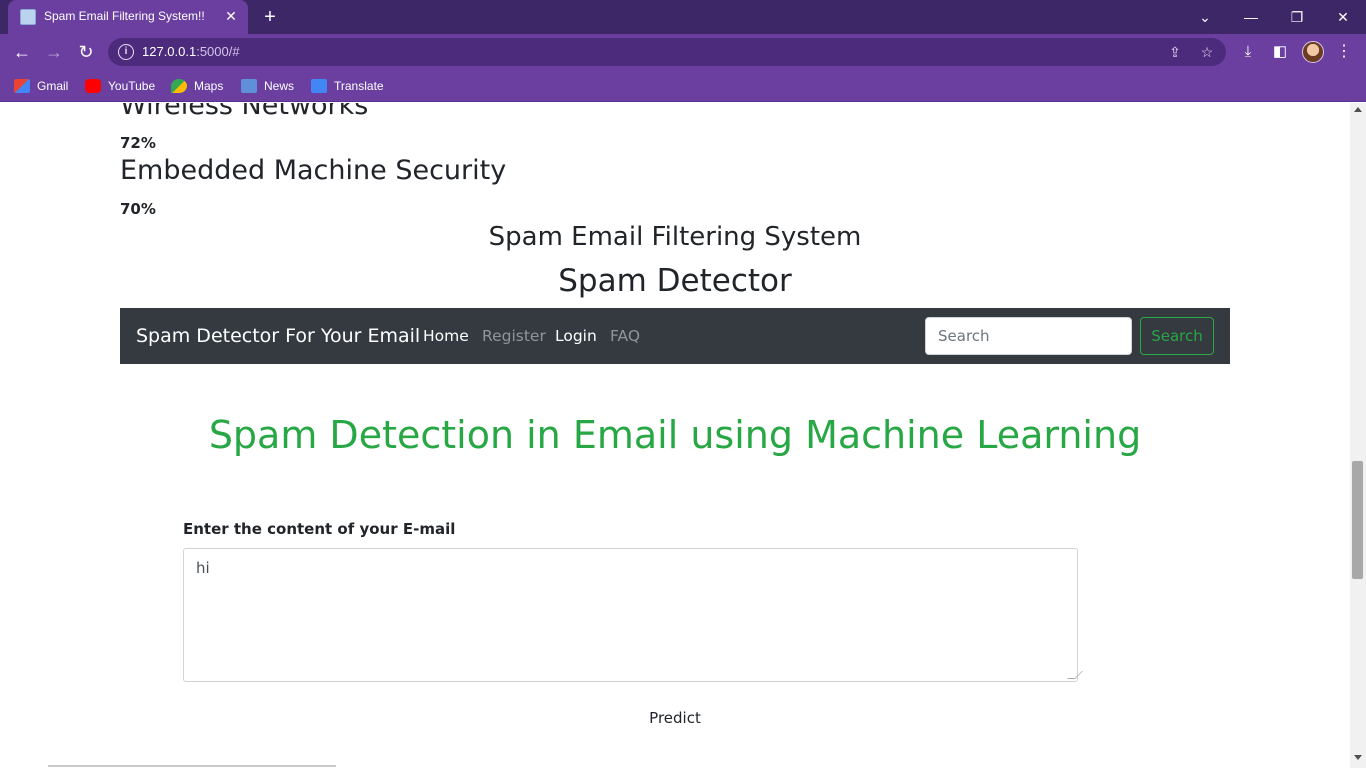 This screenshot has width=1366, height=768. What do you see at coordinates (28, 17) in the screenshot?
I see `site-favicon-icon` at bounding box center [28, 17].